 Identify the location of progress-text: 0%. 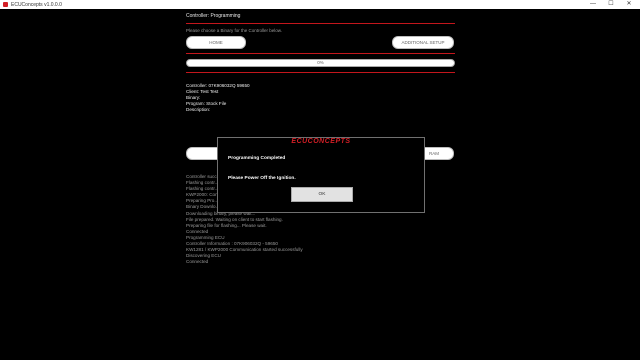
(320, 62).